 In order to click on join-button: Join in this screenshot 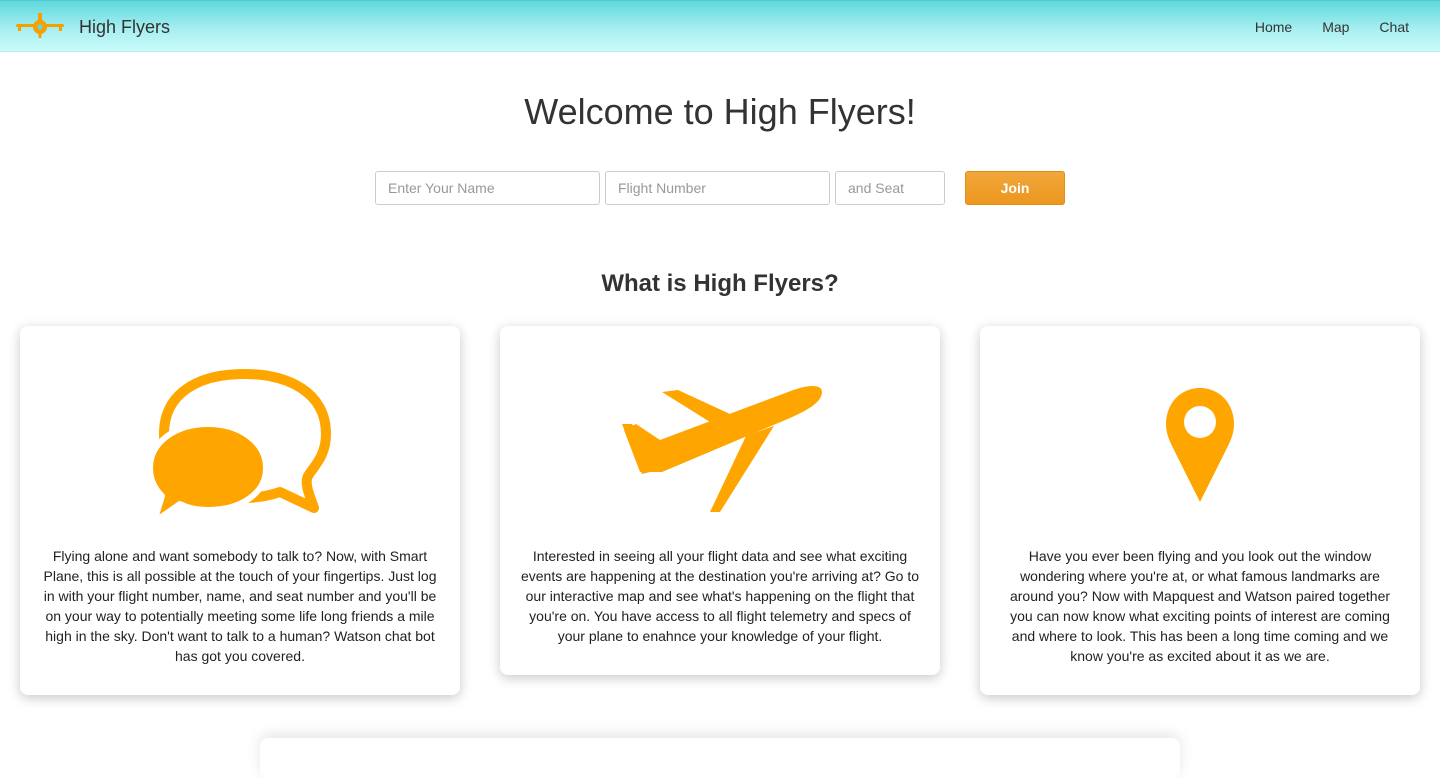, I will do `click(1015, 188)`.